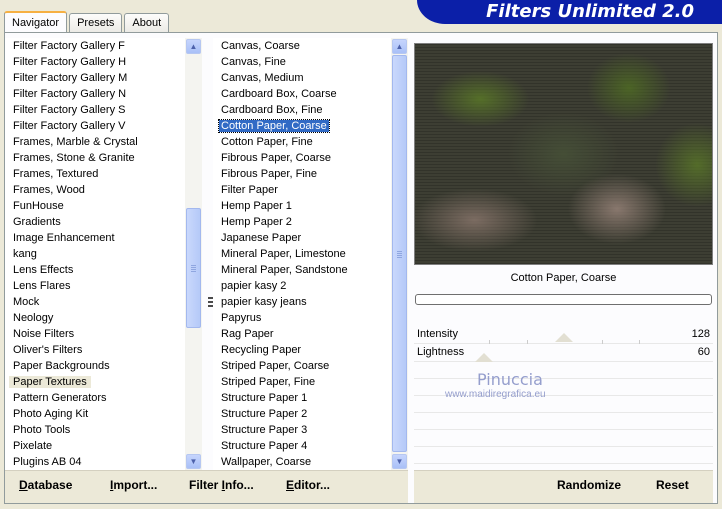 The height and width of the screenshot is (509, 722). Describe the element at coordinates (95, 238) in the screenshot. I see `list-item: Image Enhancement` at that location.